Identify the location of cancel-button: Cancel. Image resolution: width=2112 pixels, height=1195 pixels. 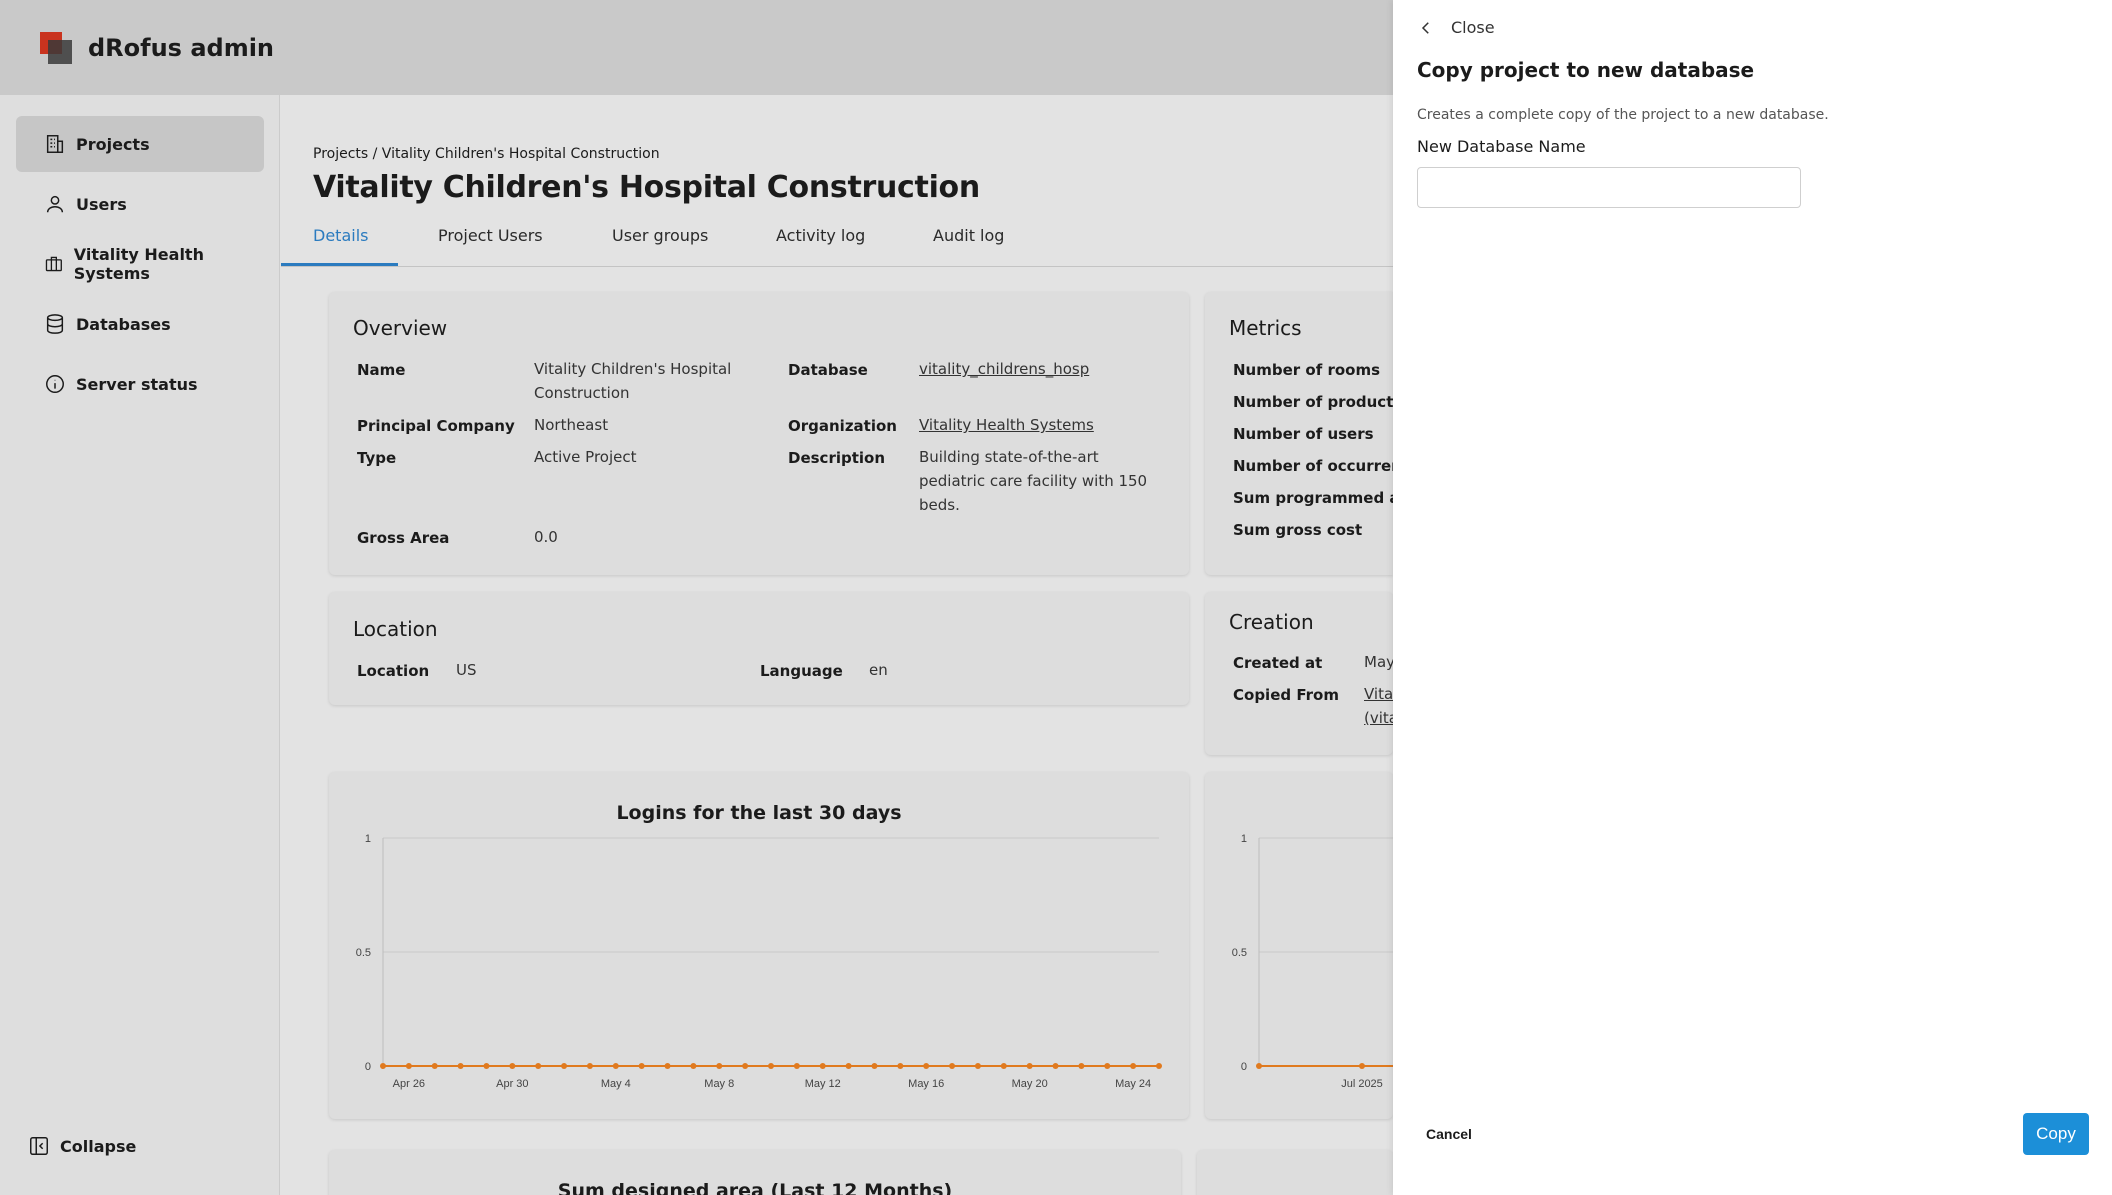
(1449, 1134).